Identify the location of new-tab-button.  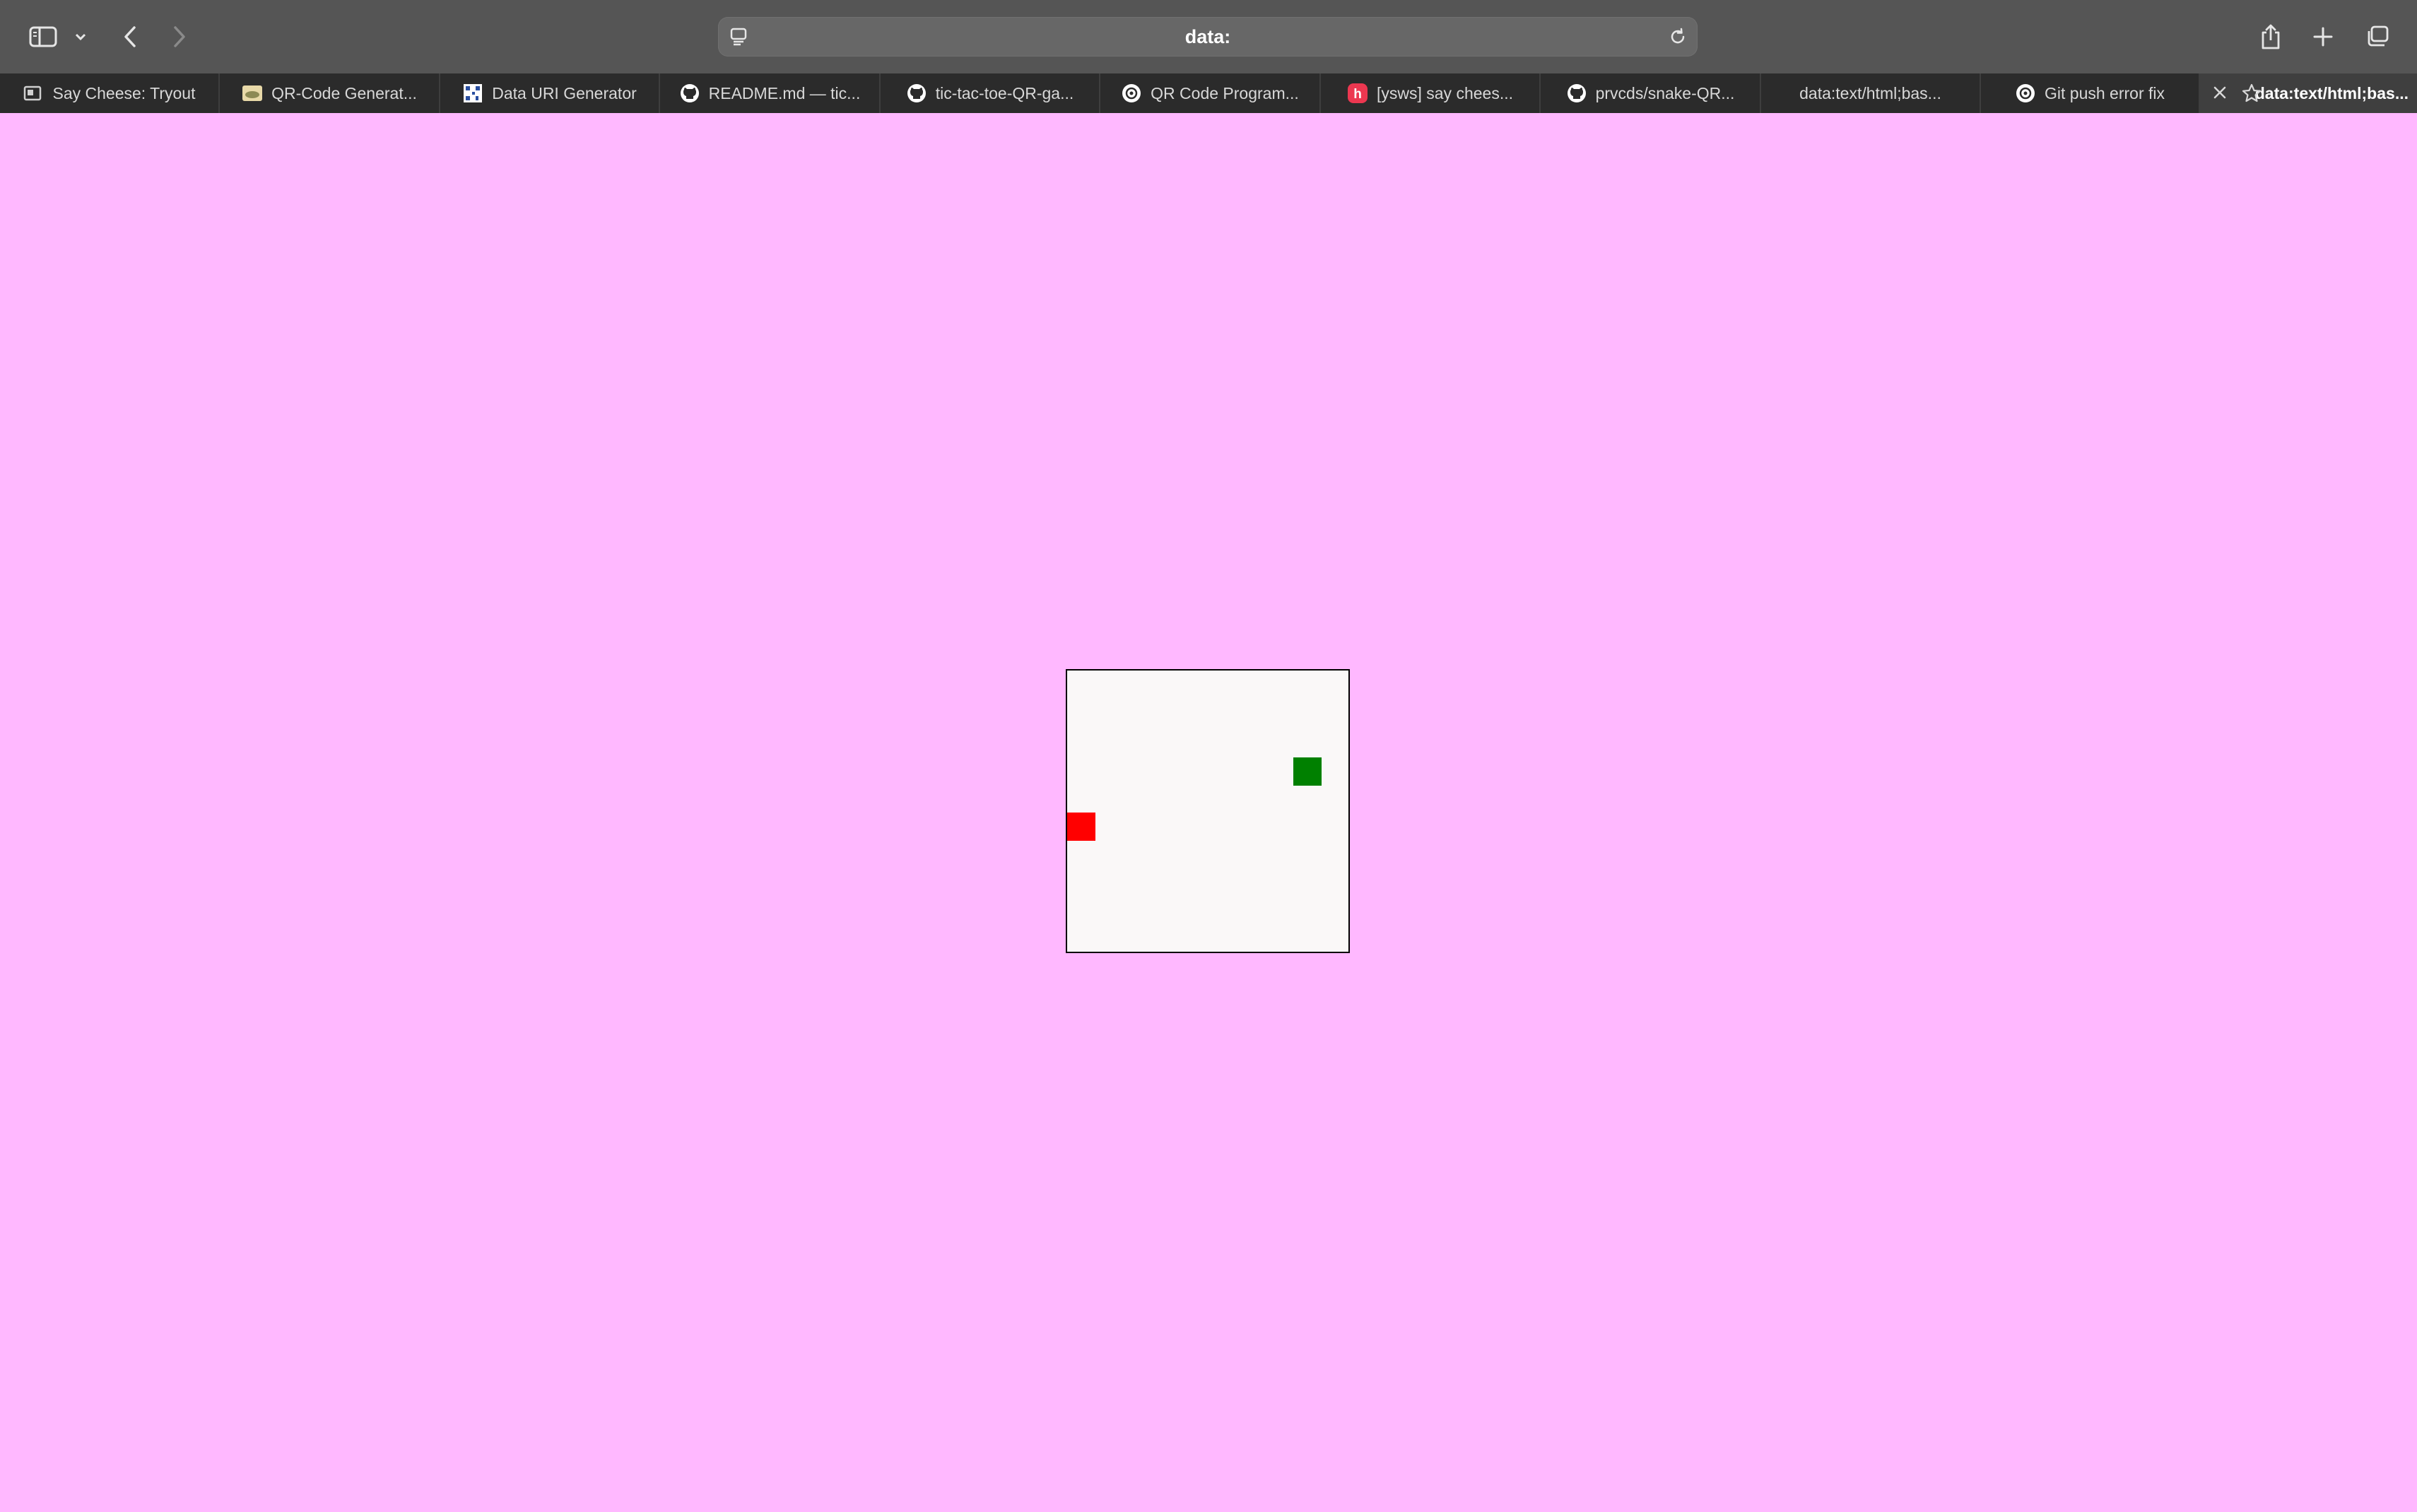
(2323, 37).